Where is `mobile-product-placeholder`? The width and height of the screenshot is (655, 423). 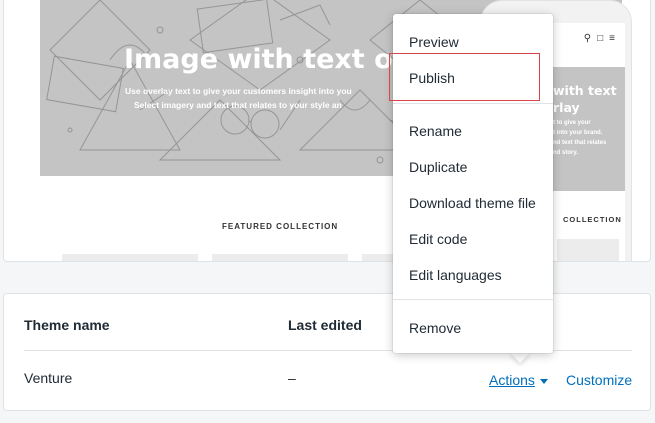 mobile-product-placeholder is located at coordinates (588, 250).